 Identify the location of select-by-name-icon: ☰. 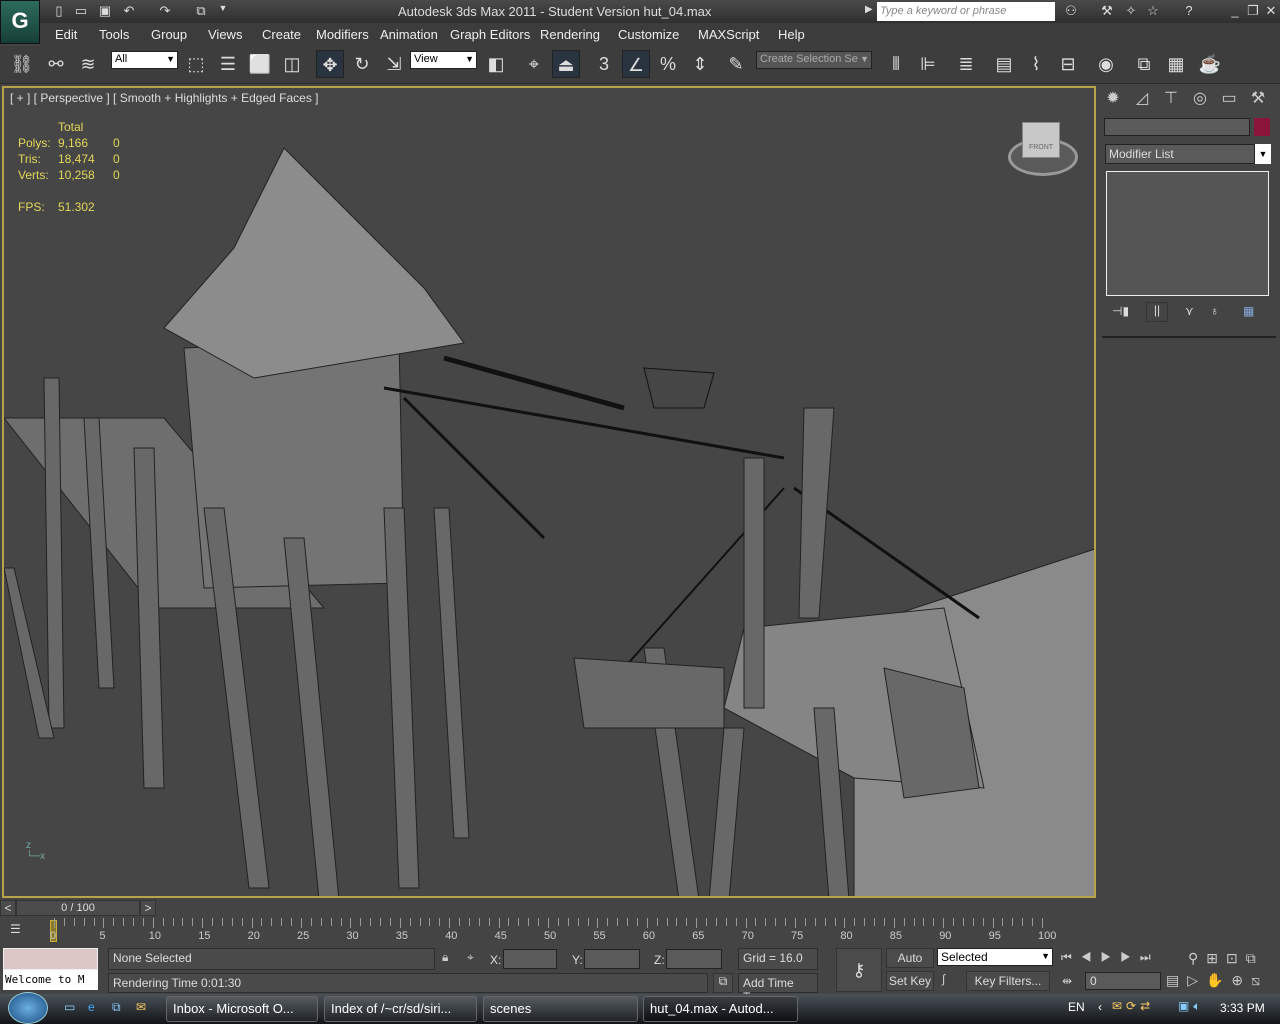
(228, 64).